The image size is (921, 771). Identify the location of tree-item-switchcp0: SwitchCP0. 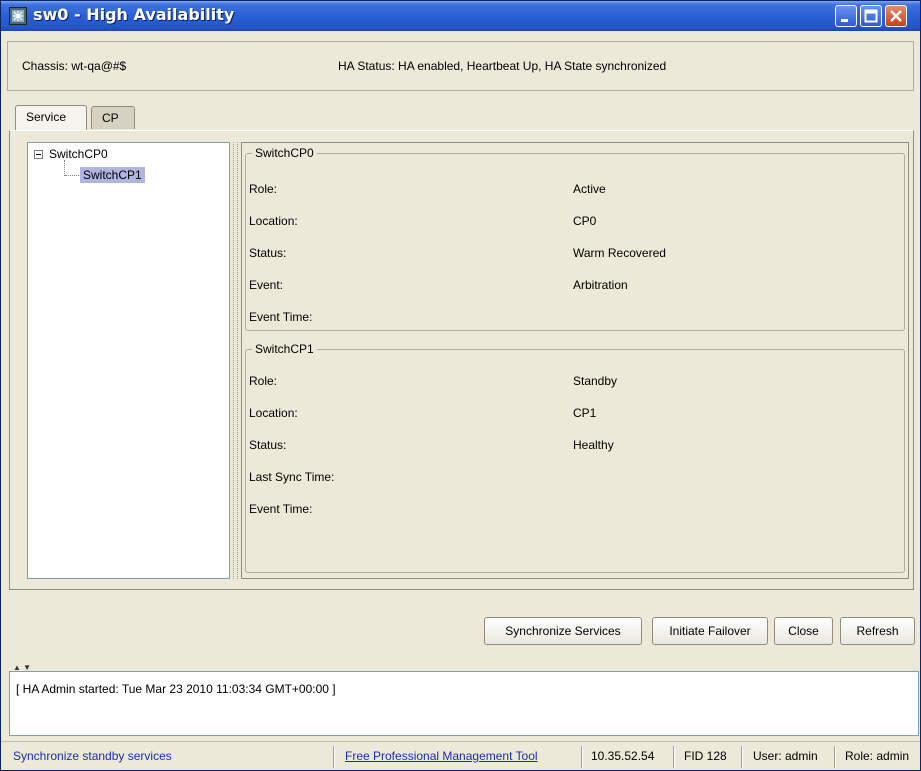
(78, 154).